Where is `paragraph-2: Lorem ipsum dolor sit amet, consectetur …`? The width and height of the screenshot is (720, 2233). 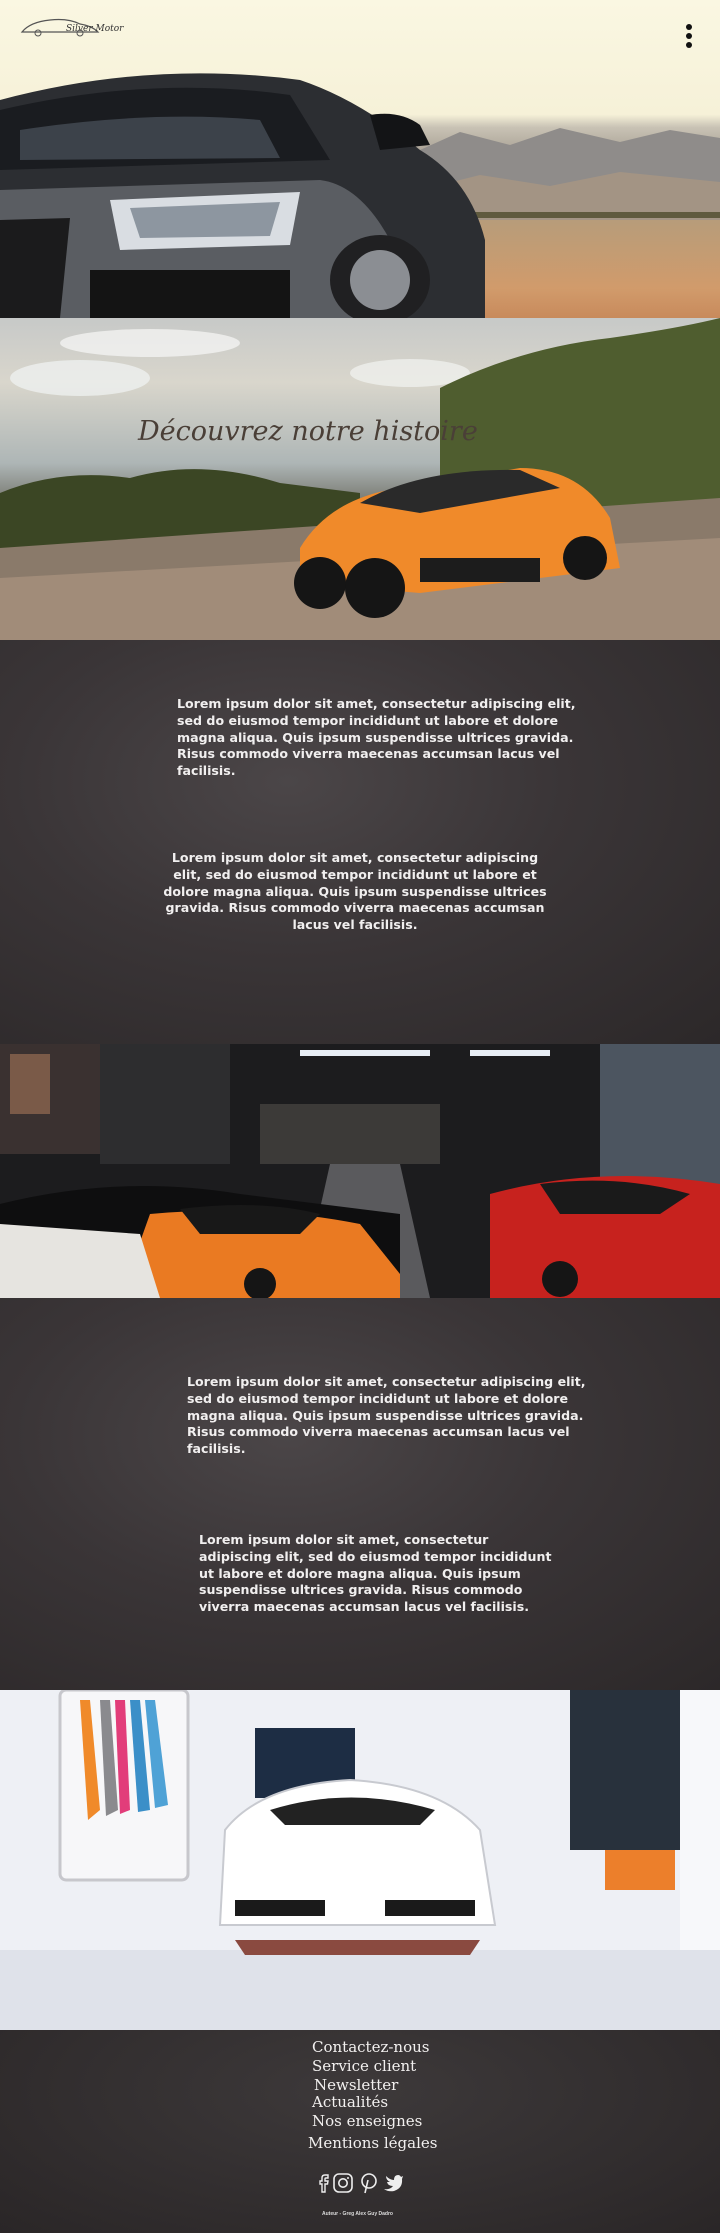
paragraph-2: Lorem ipsum dolor sit amet, consectetur … is located at coordinates (355, 891).